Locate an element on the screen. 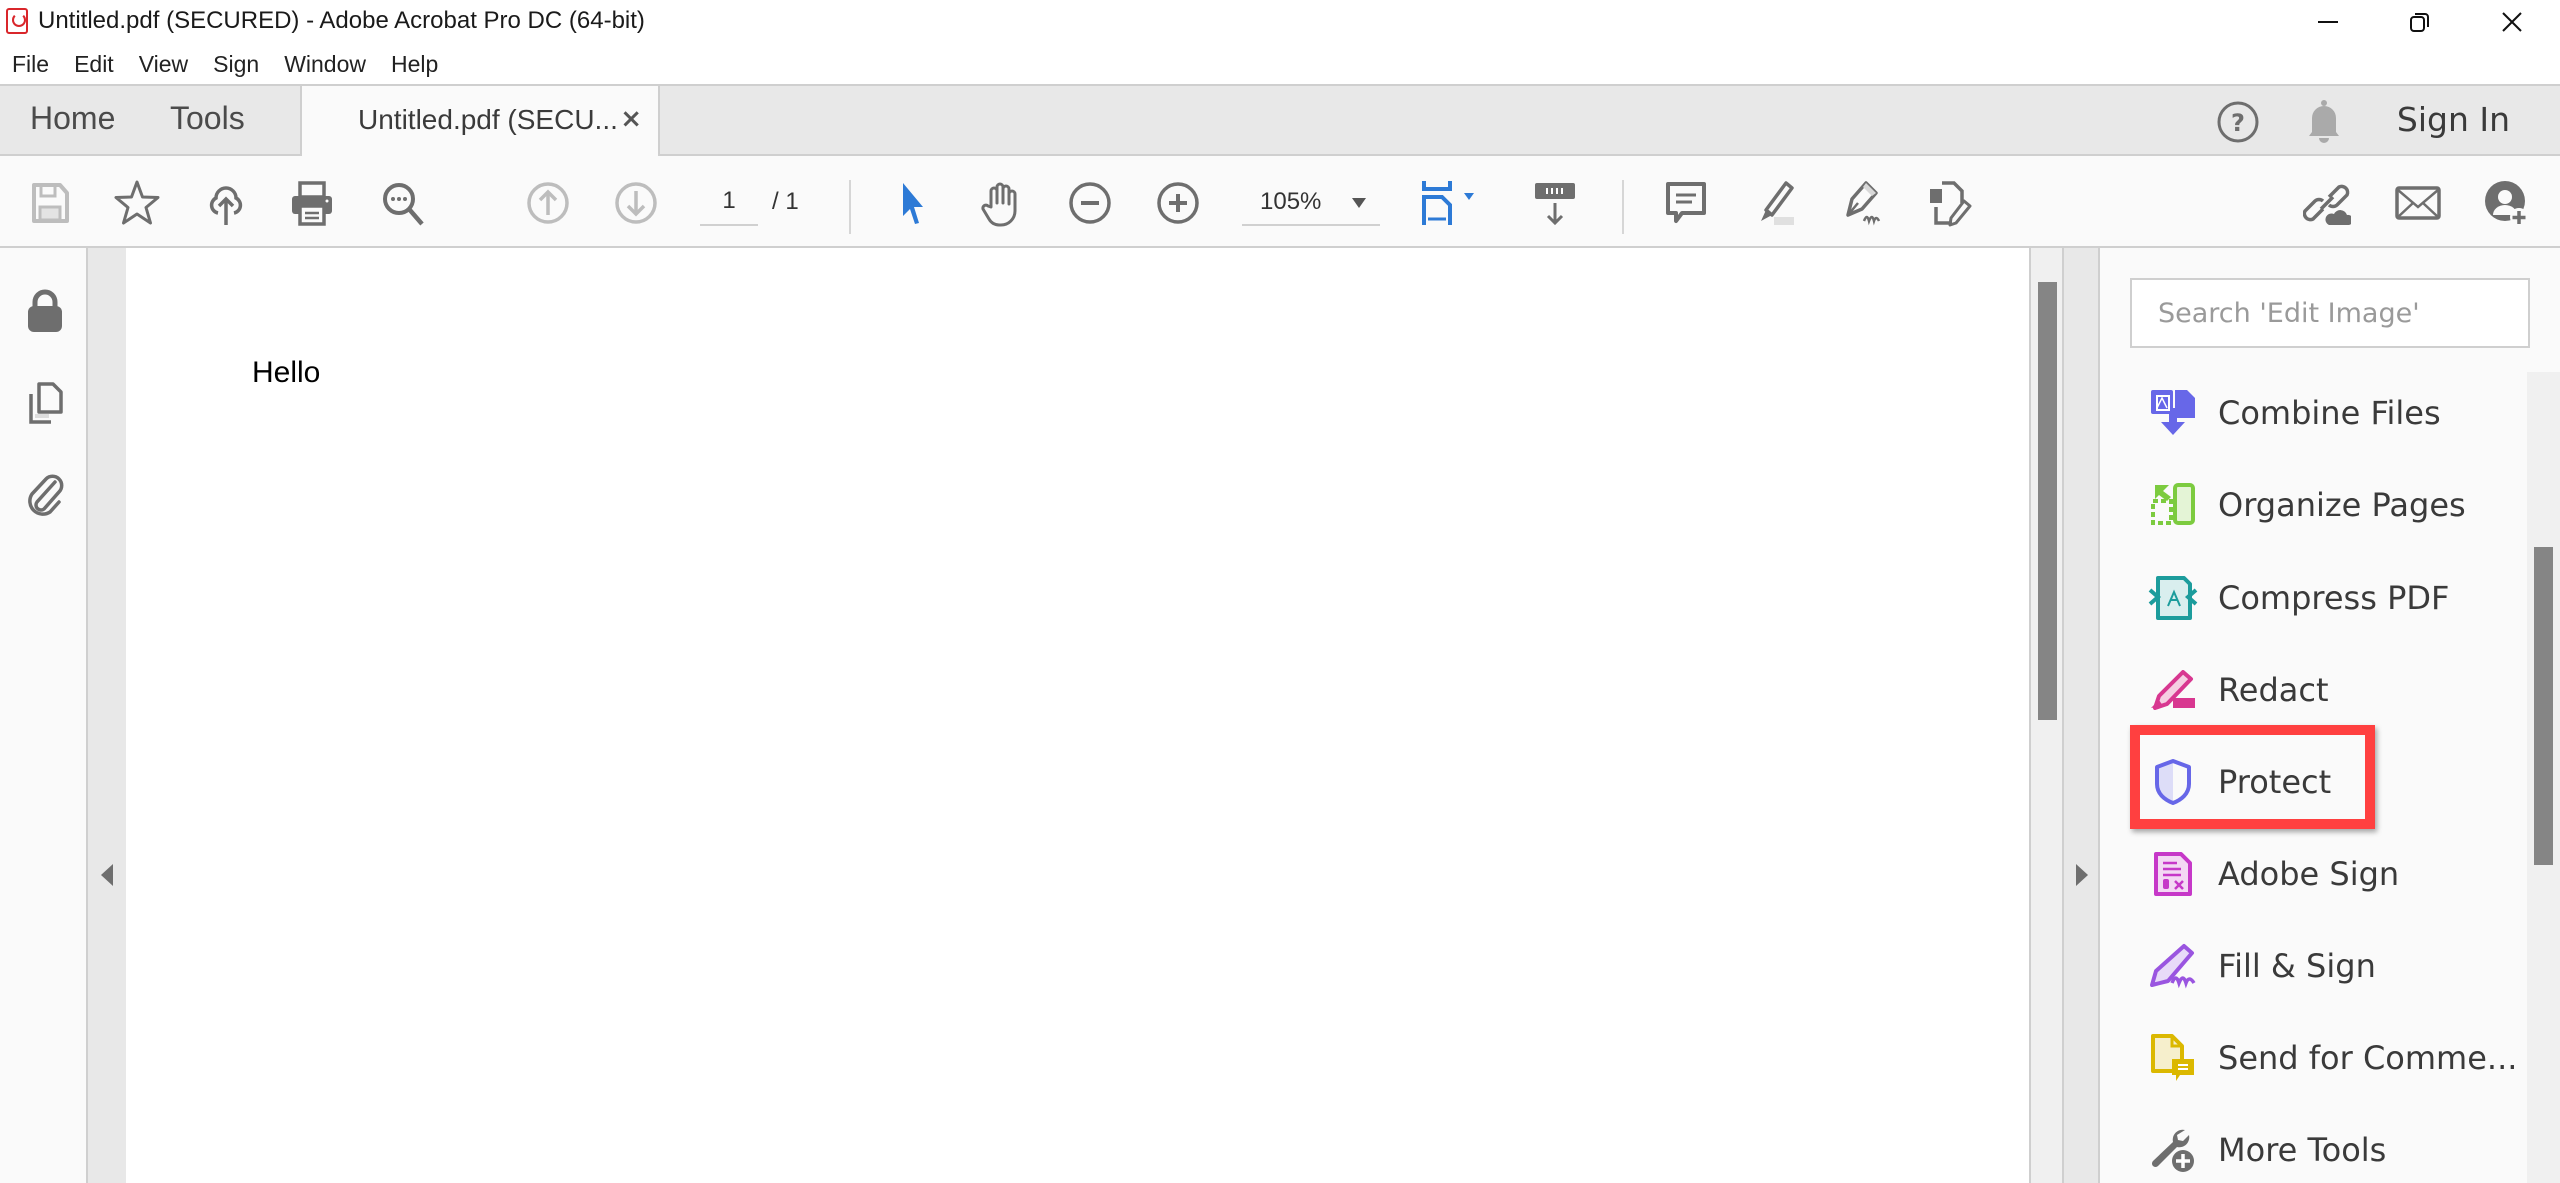  tools-pane-scrollbar is located at coordinates (2543, 777).